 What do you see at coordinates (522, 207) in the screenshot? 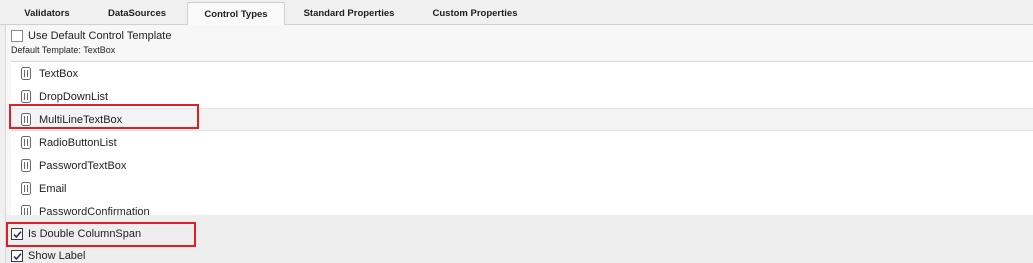
I see `list-item: PasswordConfirmation` at bounding box center [522, 207].